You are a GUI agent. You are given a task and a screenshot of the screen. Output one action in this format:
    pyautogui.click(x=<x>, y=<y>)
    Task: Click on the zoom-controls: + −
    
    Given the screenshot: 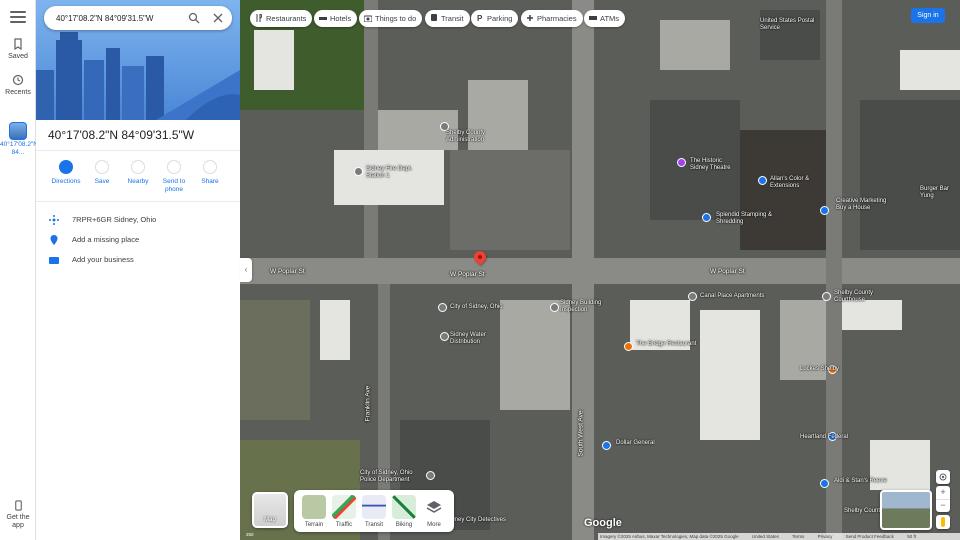 What is the action you would take?
    pyautogui.click(x=943, y=499)
    